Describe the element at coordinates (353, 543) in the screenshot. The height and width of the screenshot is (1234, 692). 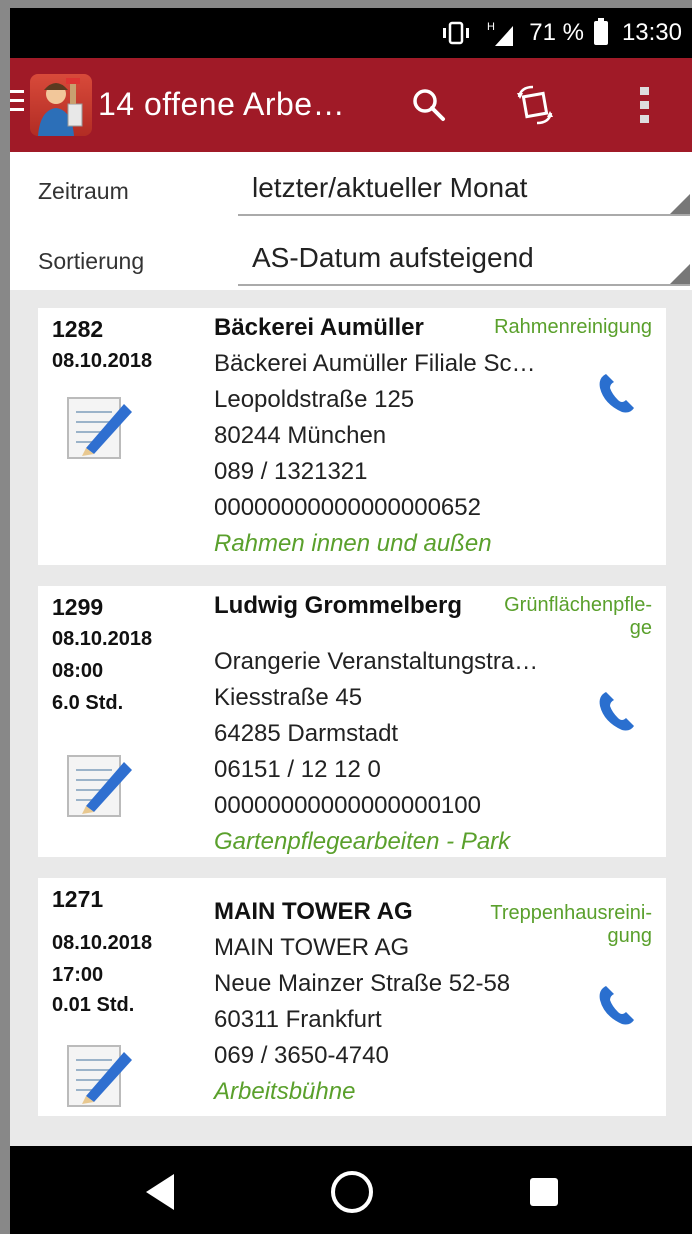
I see `job-note: Rahmen innen und außen` at that location.